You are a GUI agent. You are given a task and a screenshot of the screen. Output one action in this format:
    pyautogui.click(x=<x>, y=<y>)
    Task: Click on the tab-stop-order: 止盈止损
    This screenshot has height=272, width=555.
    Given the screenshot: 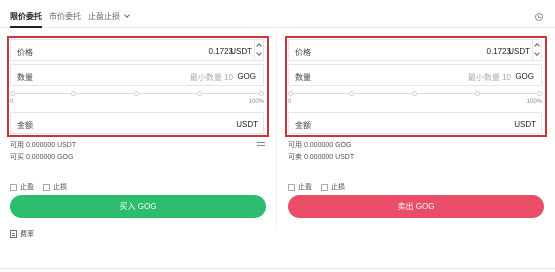 What is the action you would take?
    pyautogui.click(x=109, y=17)
    